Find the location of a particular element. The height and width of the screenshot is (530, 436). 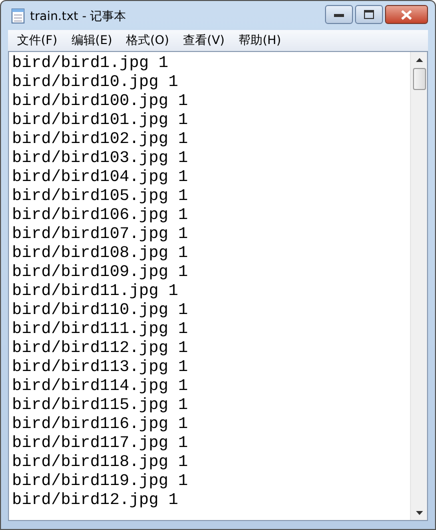

menu-item: 文件(F) is located at coordinates (37, 40).